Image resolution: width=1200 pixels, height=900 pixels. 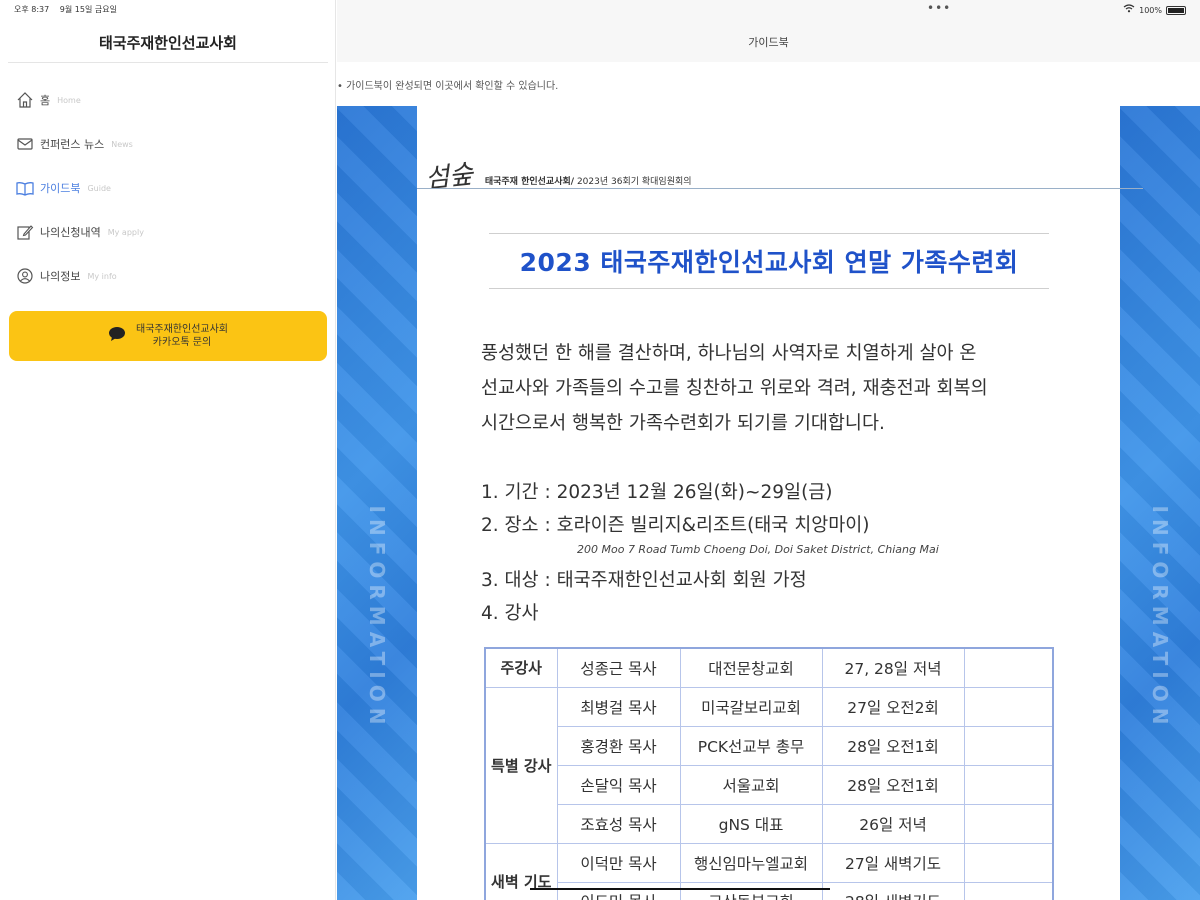 I want to click on sidebar-item-label: 가이드북, so click(x=60, y=188).